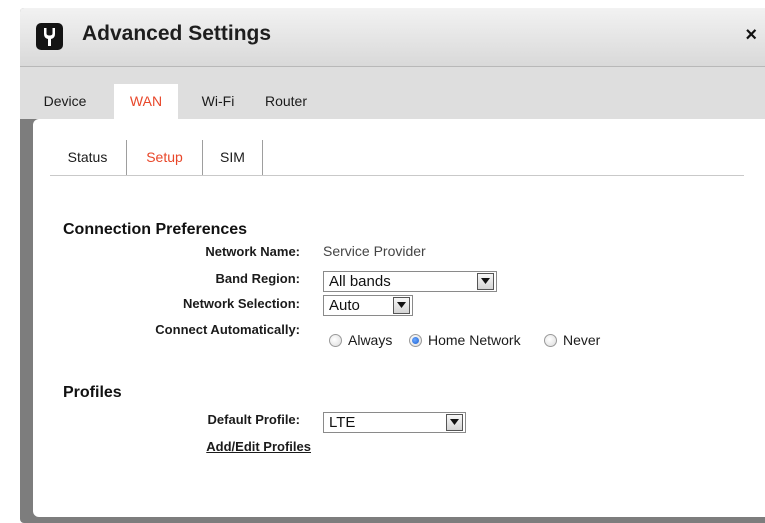 The image size is (765, 523). I want to click on band-region-select: All bands, so click(410, 281).